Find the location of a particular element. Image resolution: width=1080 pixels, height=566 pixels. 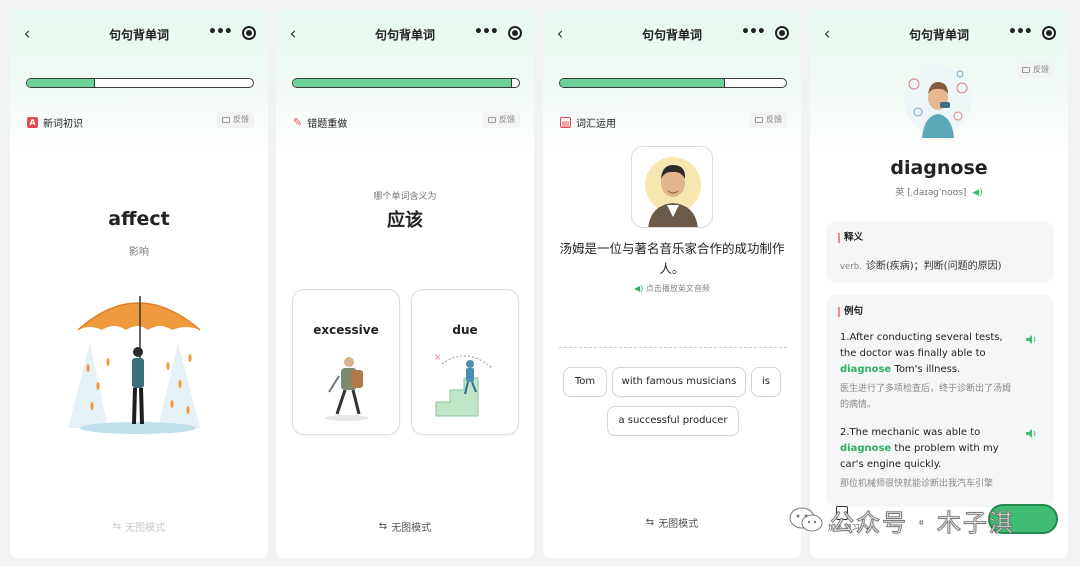

question-word: 应该 is located at coordinates (405, 220).